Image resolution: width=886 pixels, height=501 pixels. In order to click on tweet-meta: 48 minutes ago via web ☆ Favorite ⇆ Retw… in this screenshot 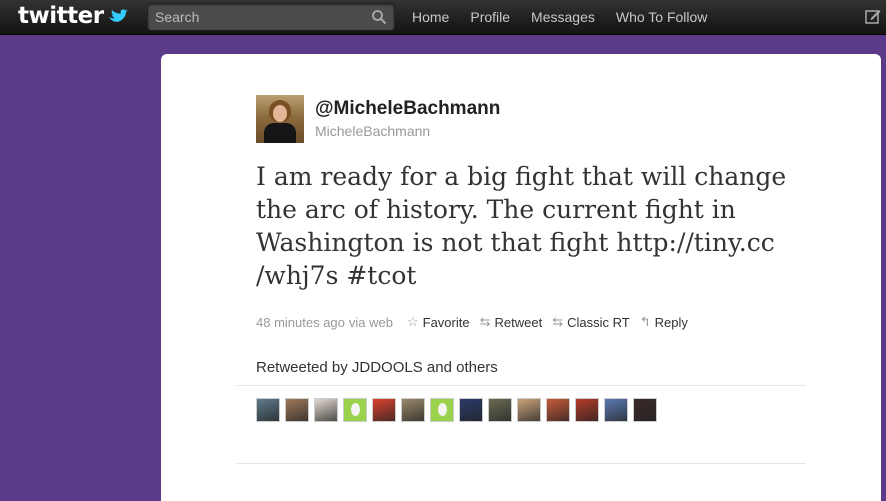, I will do `click(472, 322)`.